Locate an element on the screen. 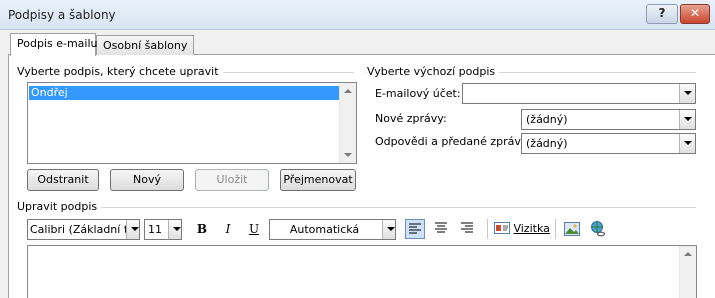  scroll-down-icon is located at coordinates (348, 155).